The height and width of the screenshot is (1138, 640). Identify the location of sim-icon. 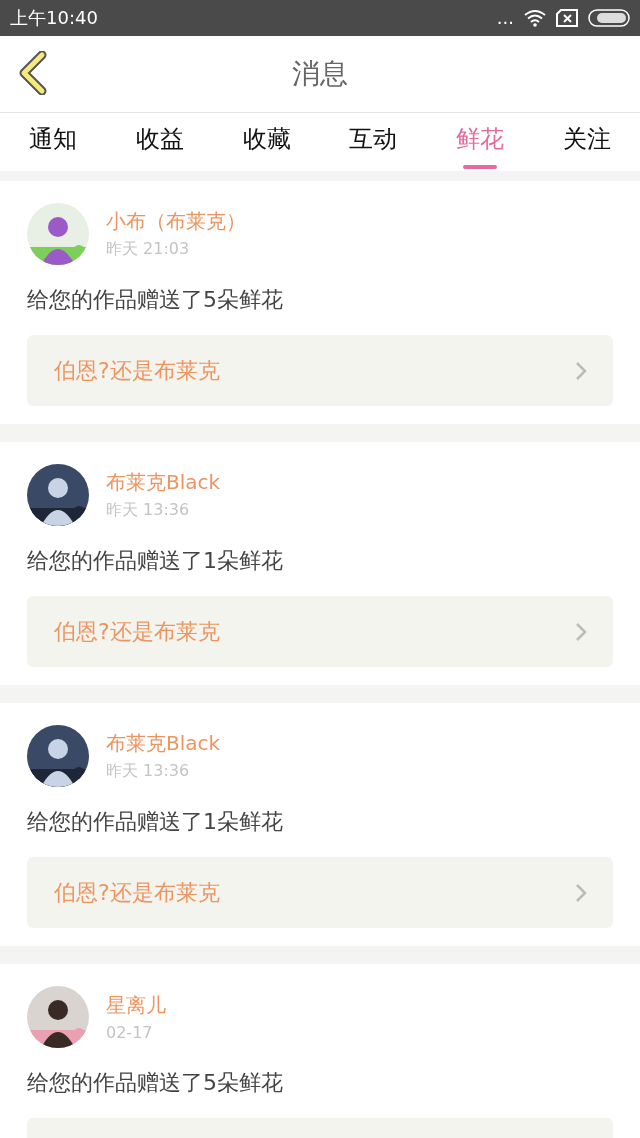
(567, 18).